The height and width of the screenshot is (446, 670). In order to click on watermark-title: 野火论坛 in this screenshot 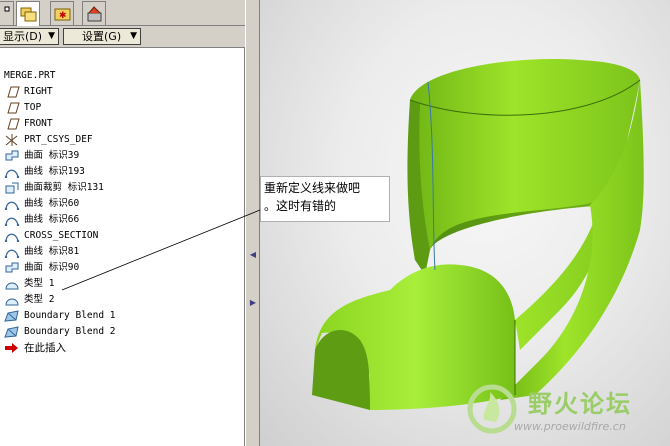, I will do `click(580, 404)`.